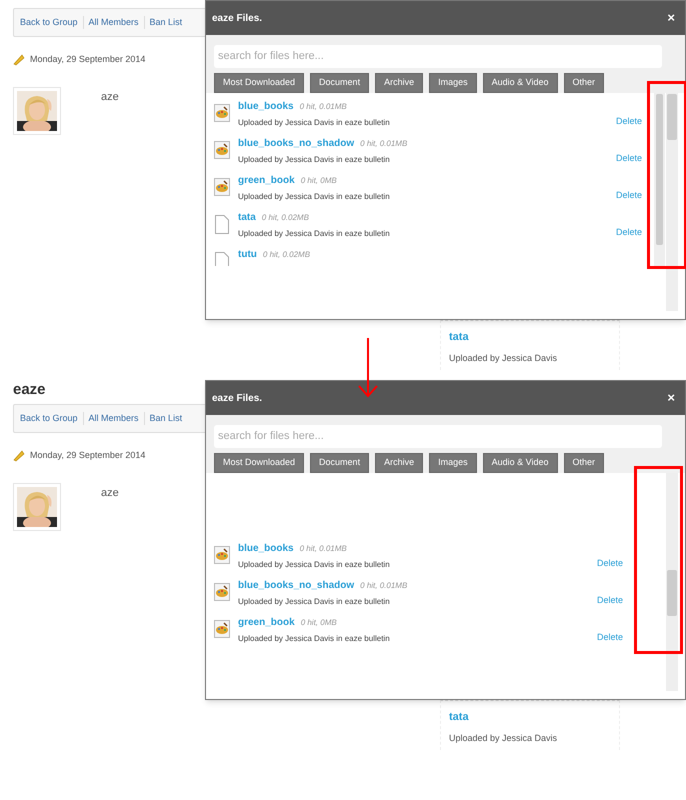  I want to click on group-heading: eaze, so click(30, 390).